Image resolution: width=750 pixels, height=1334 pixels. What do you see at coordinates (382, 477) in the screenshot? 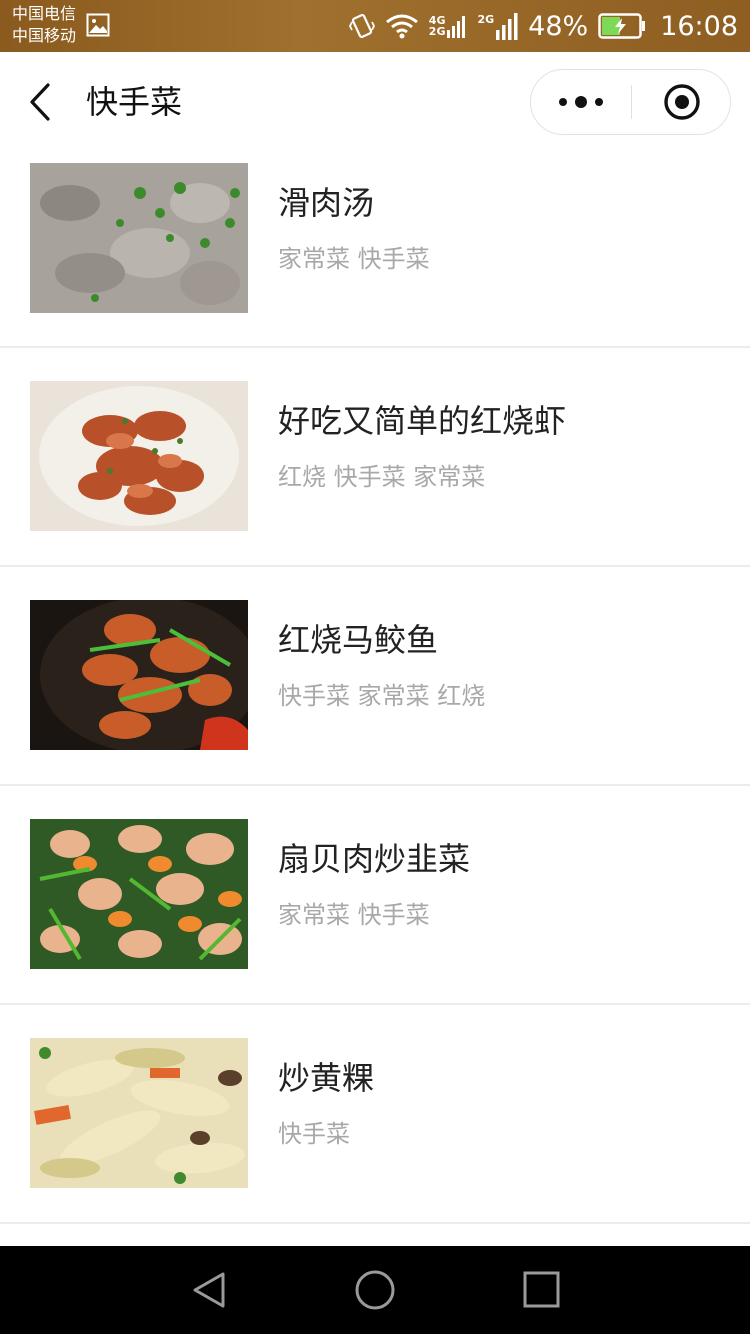
I see `recipe-tags: 红烧 快手菜 家常菜` at bounding box center [382, 477].